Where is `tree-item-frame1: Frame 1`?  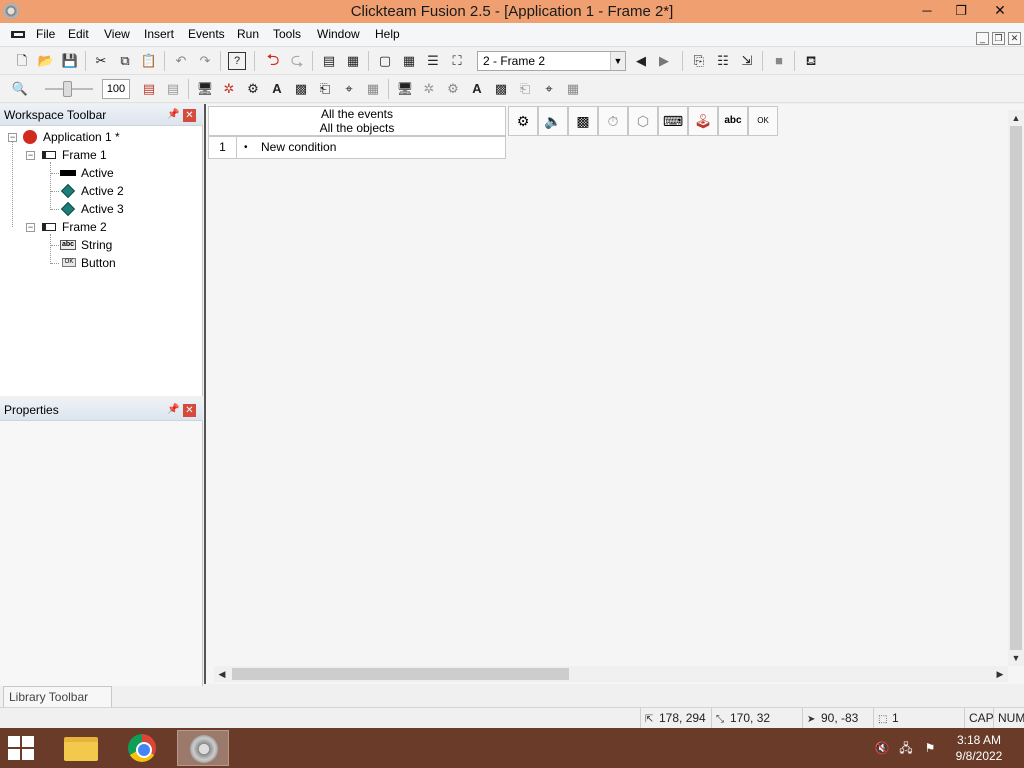 tree-item-frame1: Frame 1 is located at coordinates (84, 155).